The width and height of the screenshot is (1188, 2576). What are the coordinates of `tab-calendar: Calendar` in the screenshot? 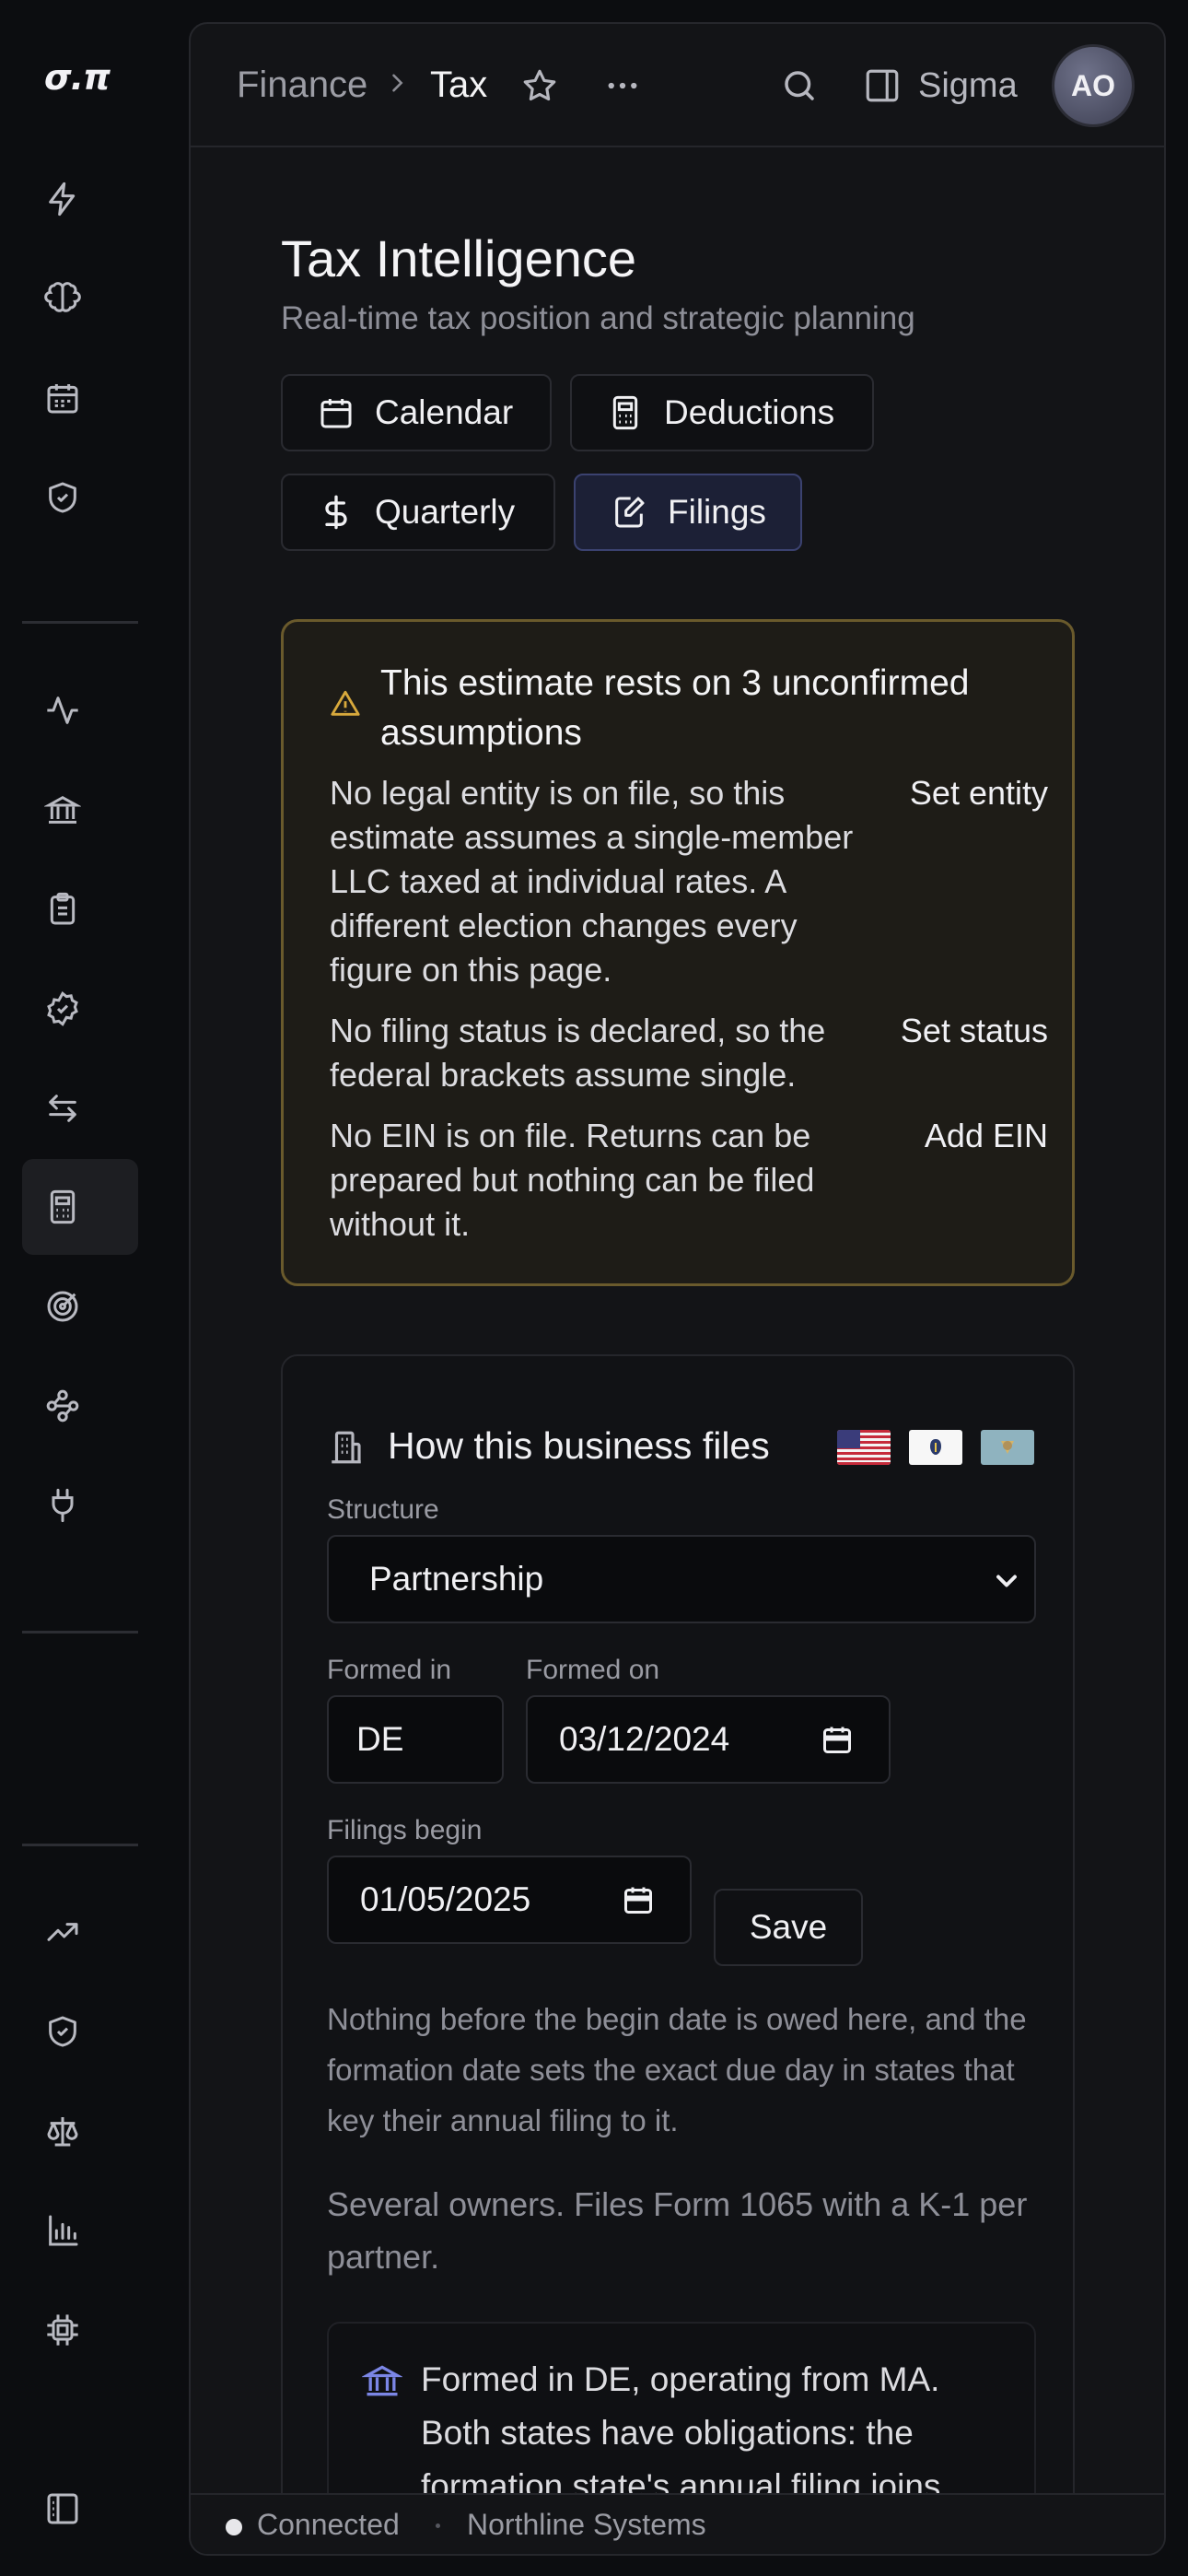 It's located at (416, 412).